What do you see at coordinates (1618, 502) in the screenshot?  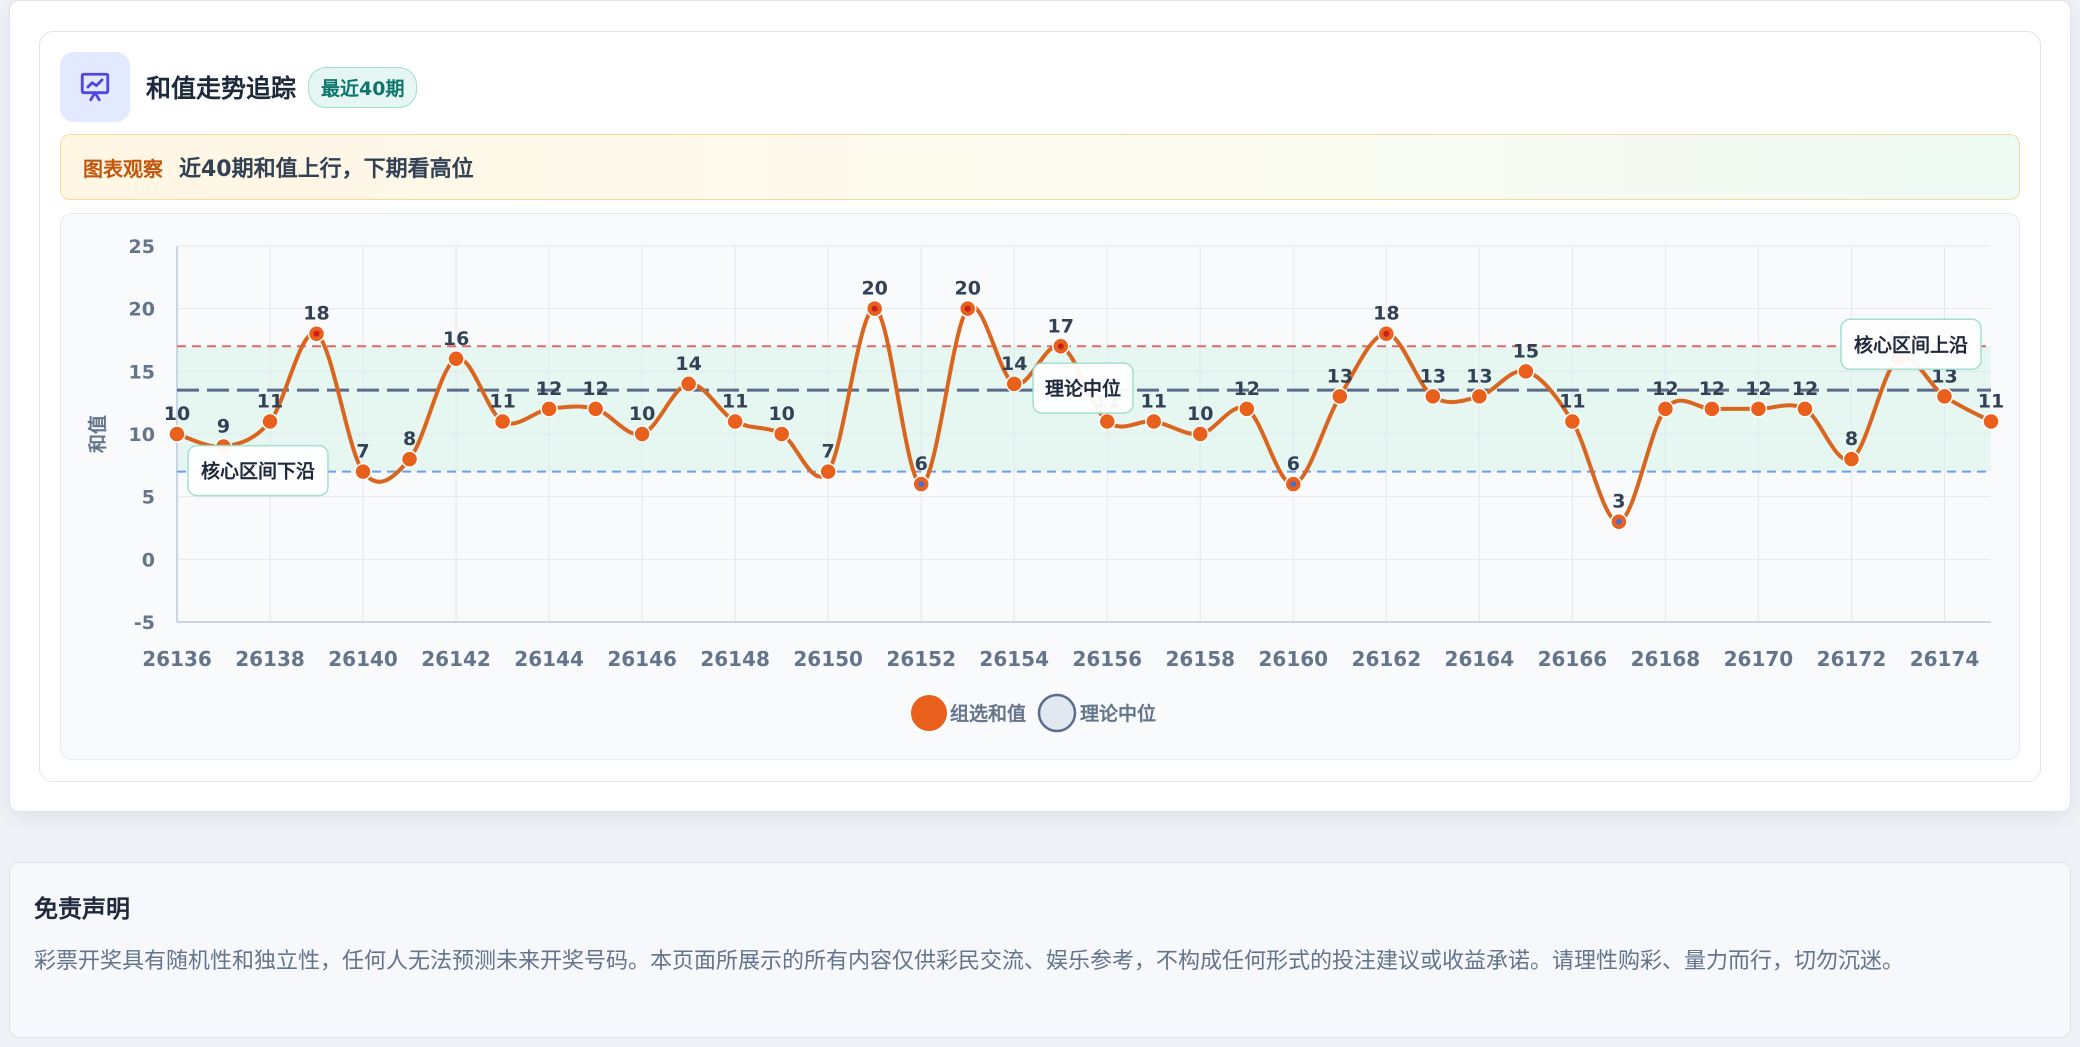 I see `data-label: 3` at bounding box center [1618, 502].